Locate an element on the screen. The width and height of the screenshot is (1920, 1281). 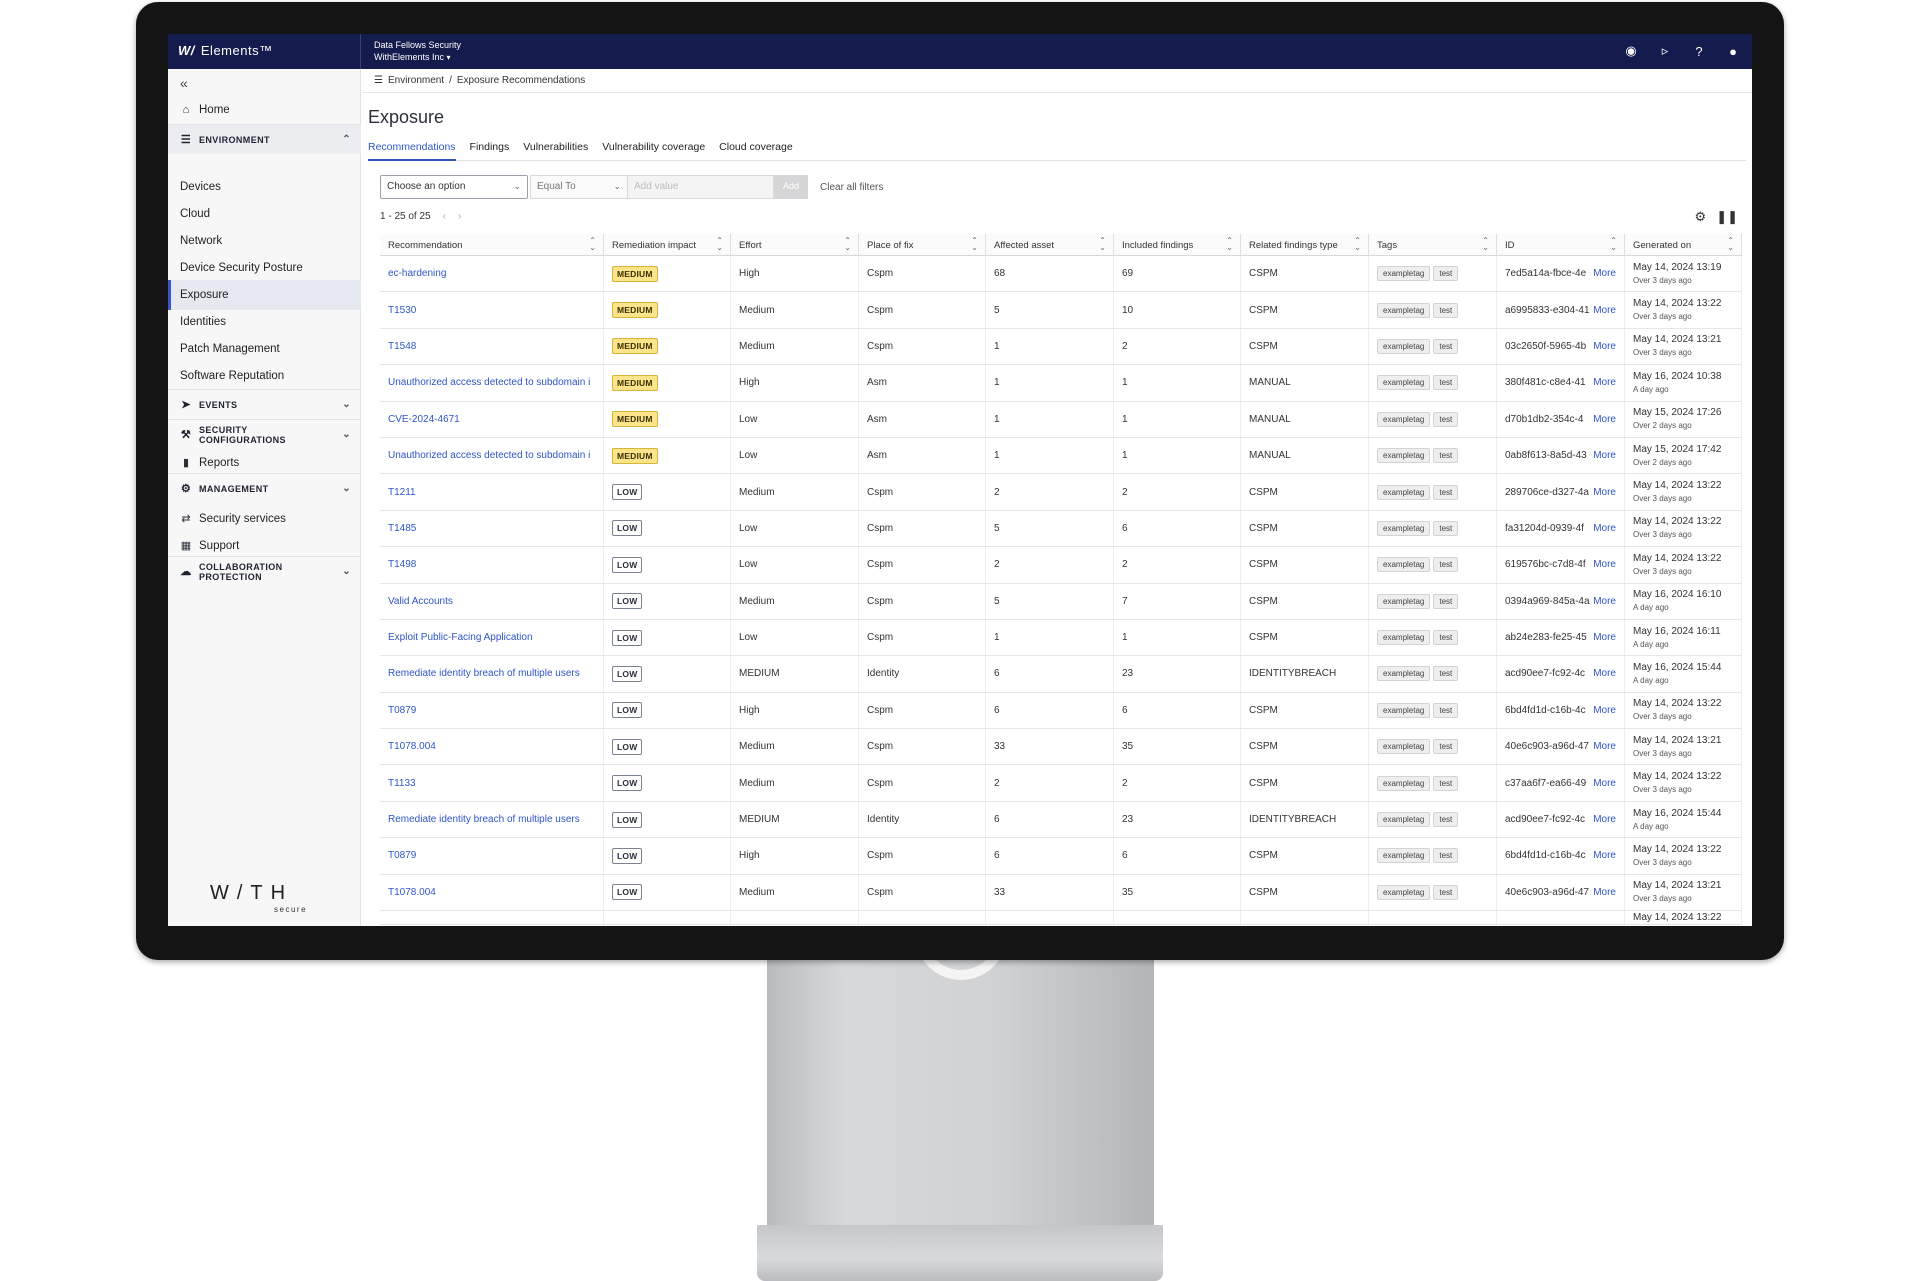
sidebar-section-collaboration-protection: ☁ COLLABORATION PROTECTION ⌄ is located at coordinates (264, 571).